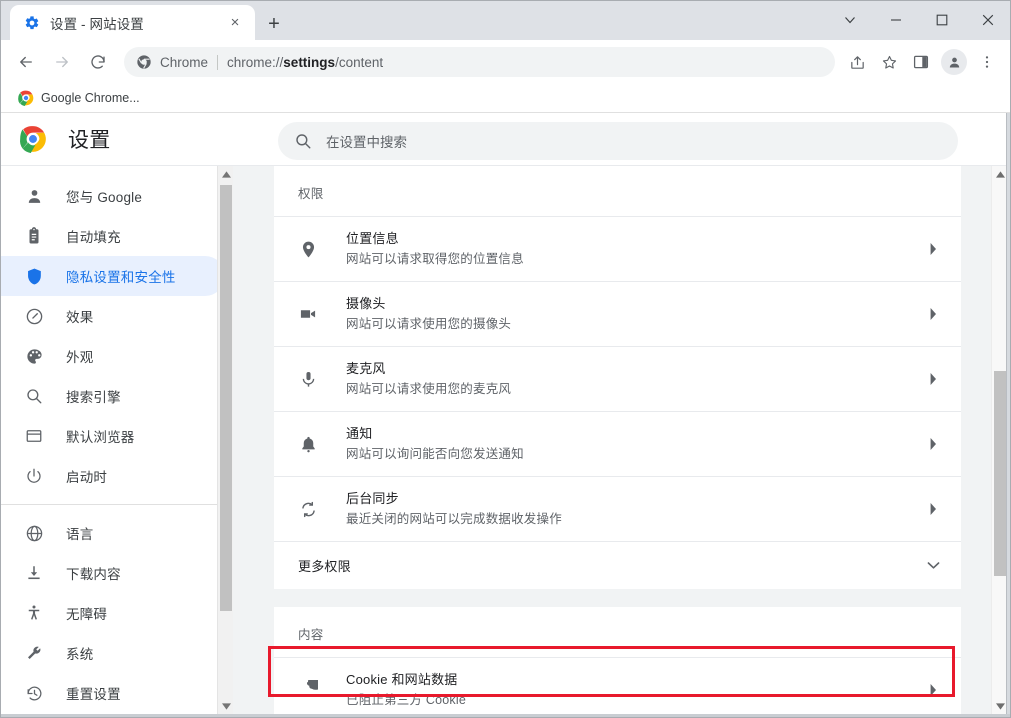 Image resolution: width=1011 pixels, height=718 pixels. Describe the element at coordinates (184, 62) in the screenshot. I see `omnibox-chip-label: Chrome` at that location.